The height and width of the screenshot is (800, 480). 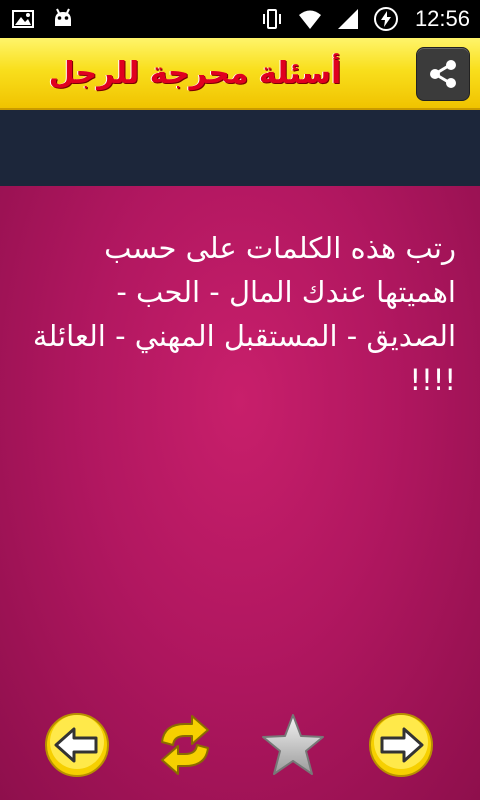 I want to click on star-icon, so click(x=293, y=744).